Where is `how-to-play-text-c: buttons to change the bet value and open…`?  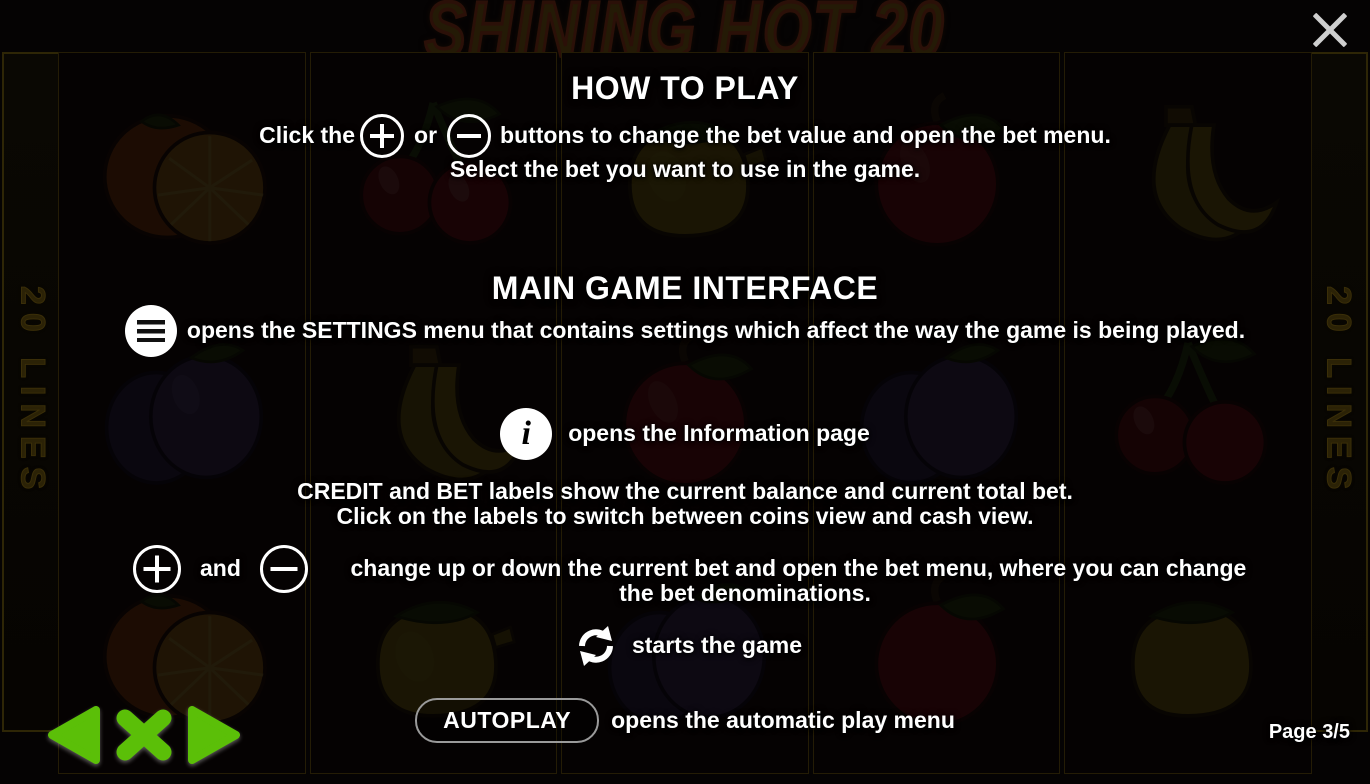
how-to-play-text-c: buttons to change the bet value and open… is located at coordinates (805, 135).